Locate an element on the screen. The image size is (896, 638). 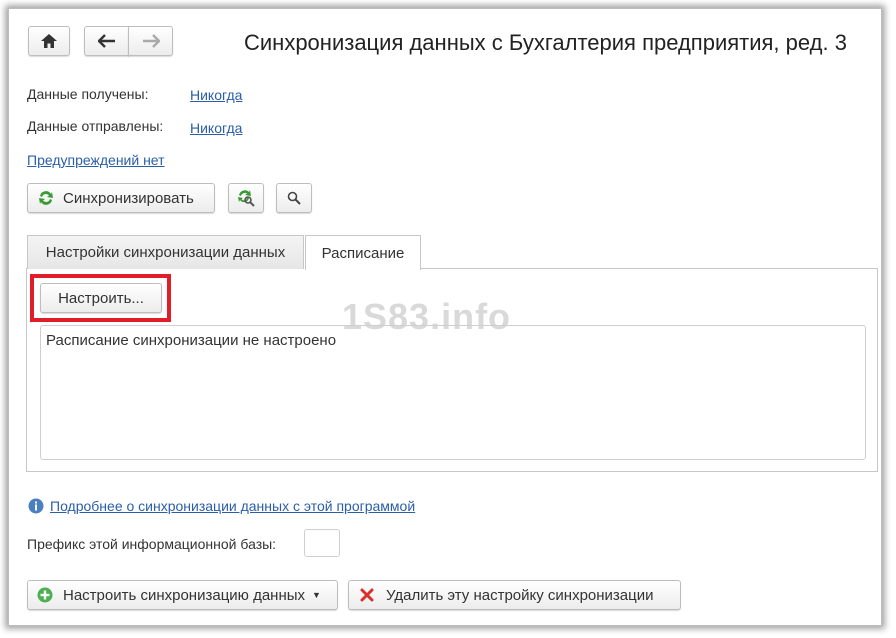
prefix-input is located at coordinates (322, 543).